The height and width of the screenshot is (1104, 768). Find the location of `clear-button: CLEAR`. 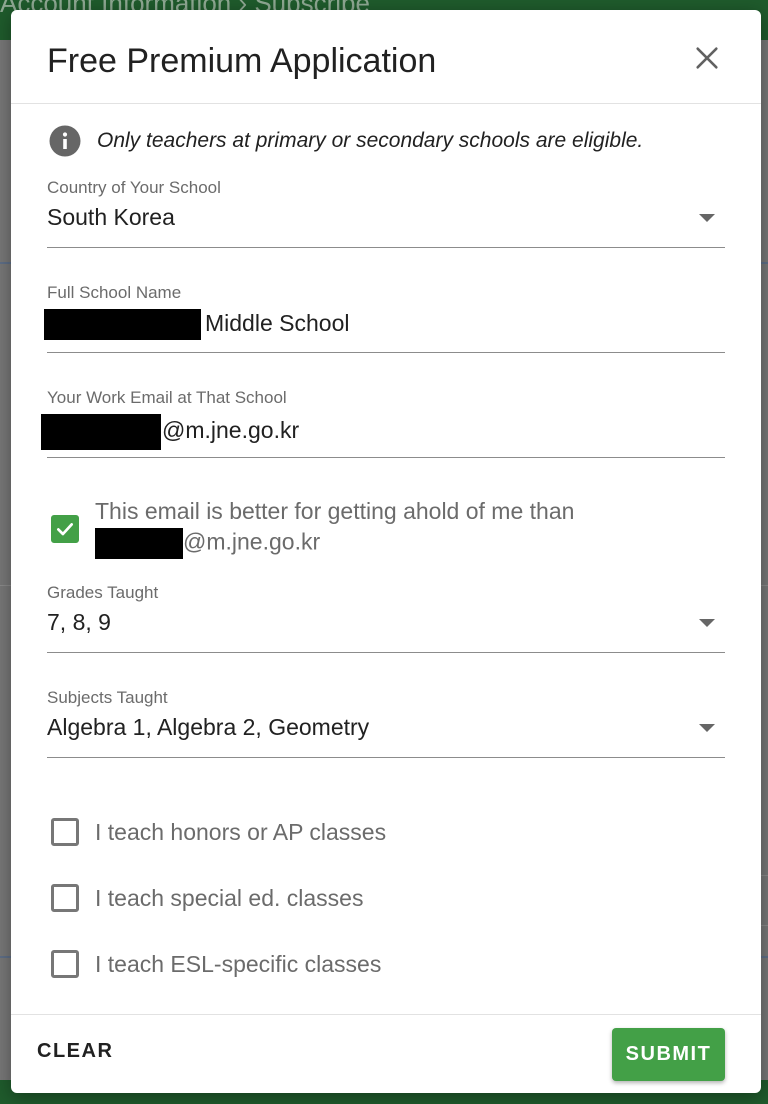

clear-button: CLEAR is located at coordinates (75, 1051).